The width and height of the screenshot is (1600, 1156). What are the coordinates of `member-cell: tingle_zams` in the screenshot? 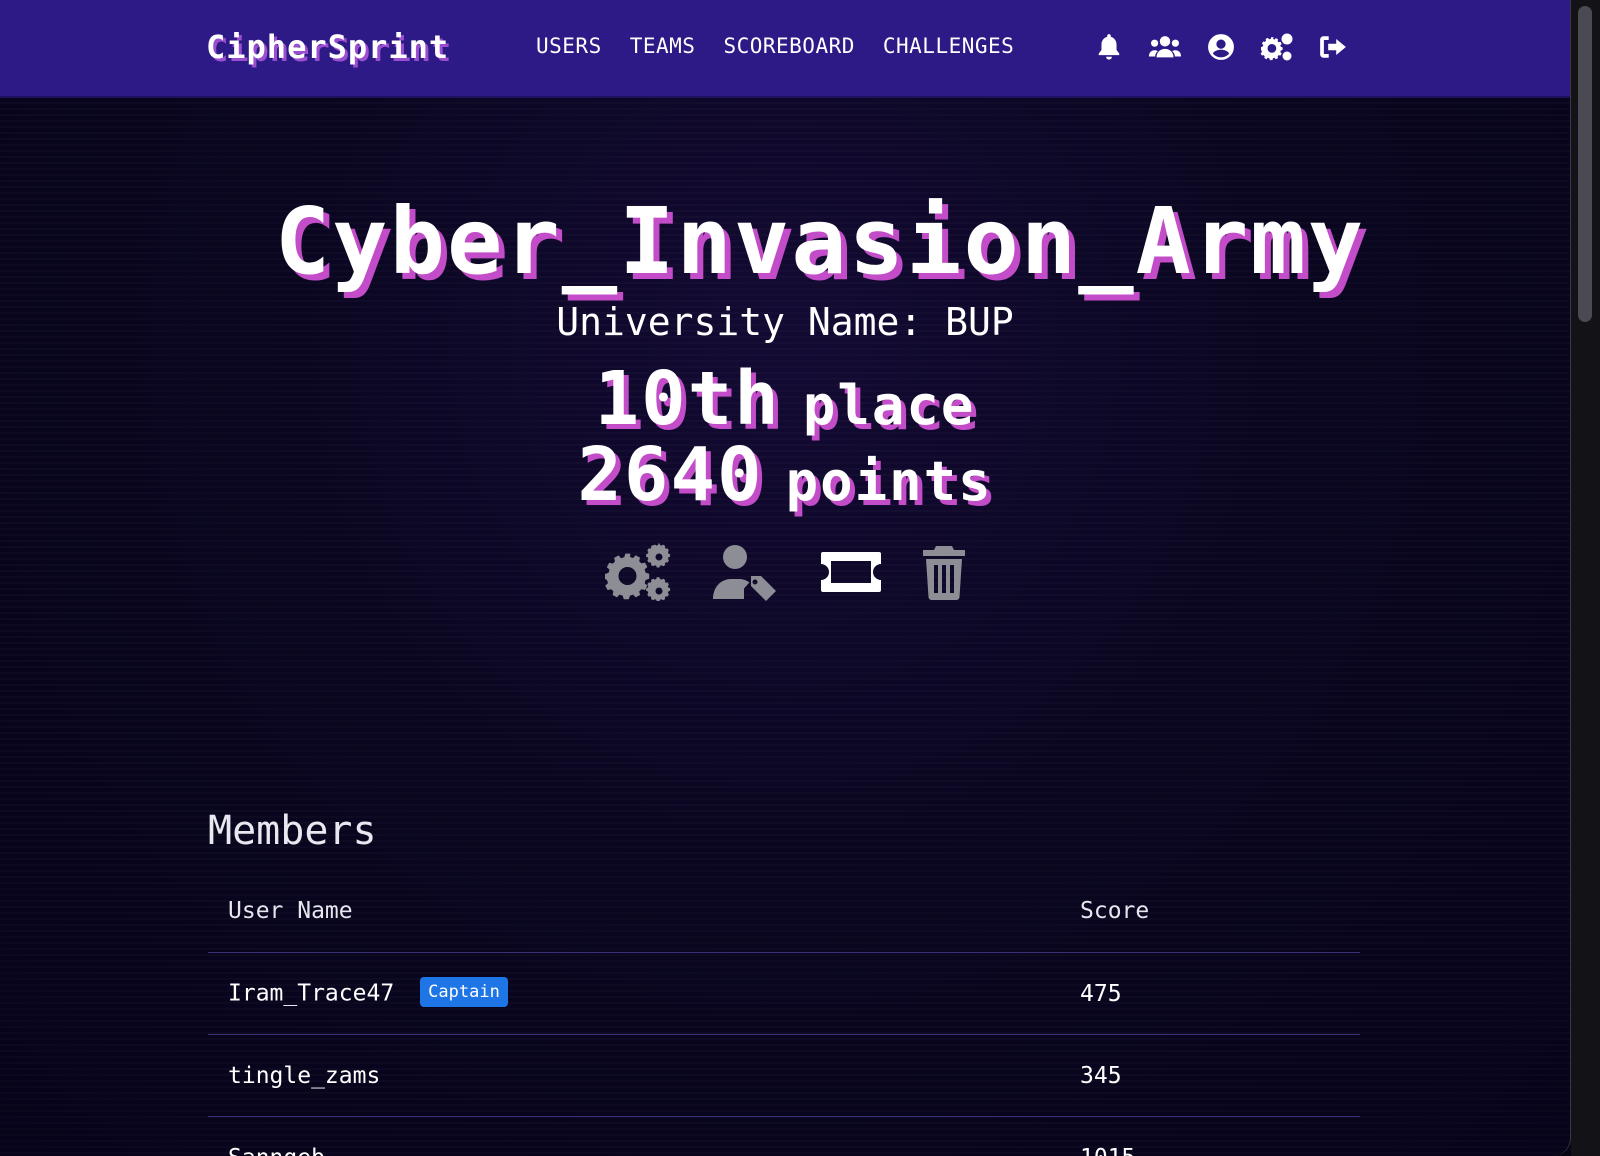 It's located at (644, 1075).